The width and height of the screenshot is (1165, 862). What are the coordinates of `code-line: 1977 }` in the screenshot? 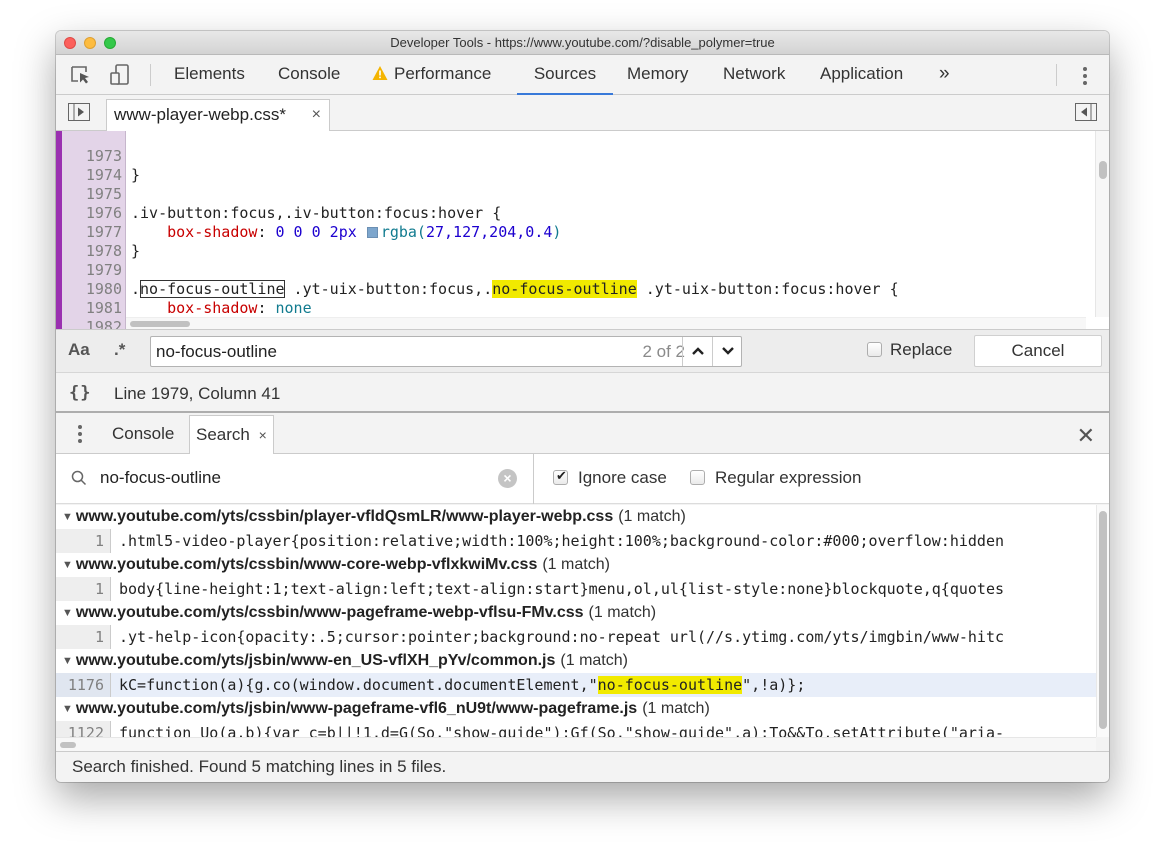 It's located at (98, 232).